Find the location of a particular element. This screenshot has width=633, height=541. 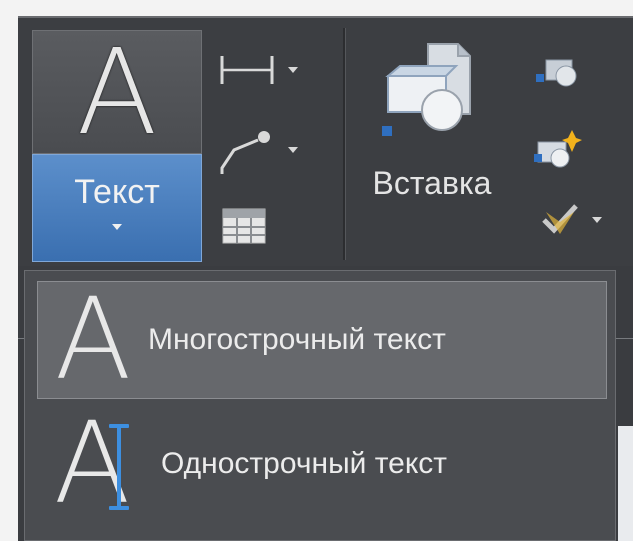

single-line-text-icon: A is located at coordinates (92, 464).